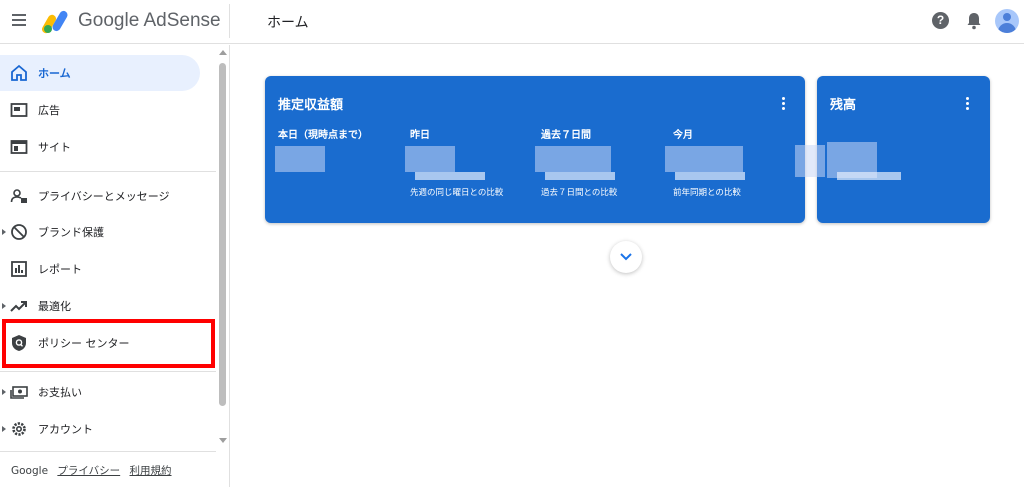  What do you see at coordinates (1007, 21) in the screenshot?
I see `account-avatar` at bounding box center [1007, 21].